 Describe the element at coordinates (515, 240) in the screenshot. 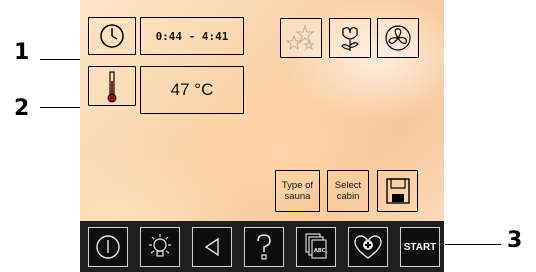

I see `callout-3: 3` at that location.